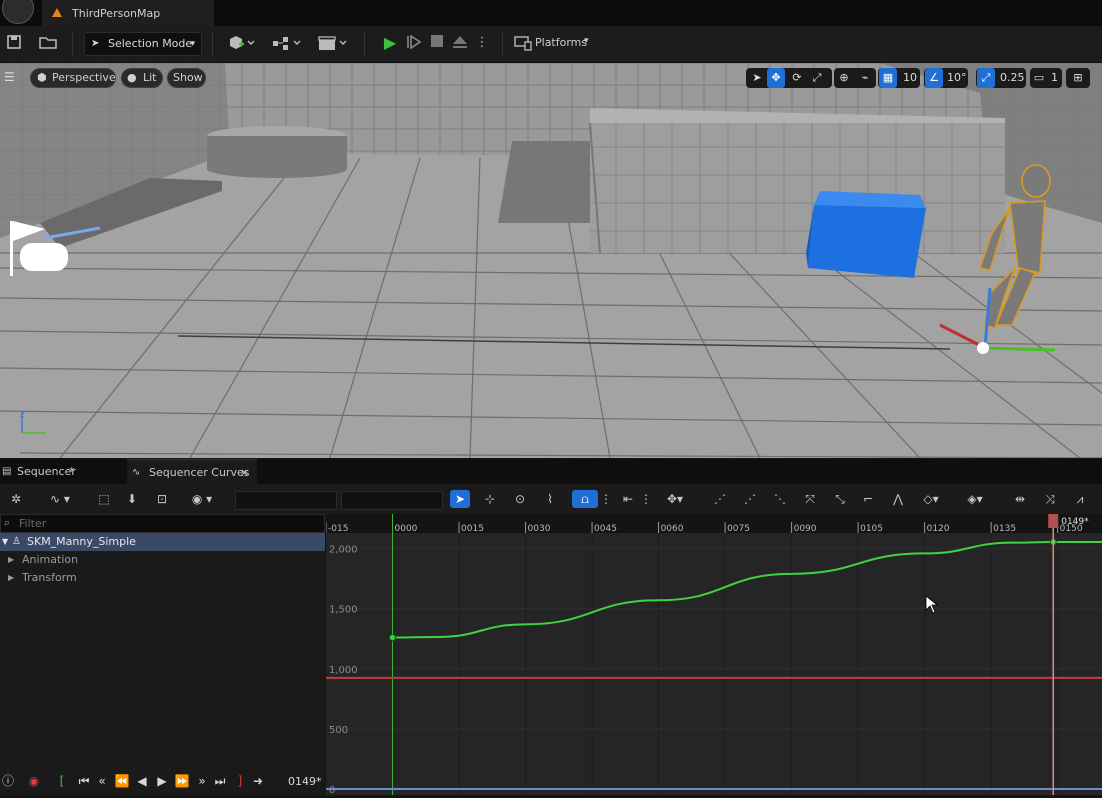 This screenshot has width=1102, height=798. Describe the element at coordinates (797, 78) in the screenshot. I see `rotate-tool-icon: ⟳` at that location.